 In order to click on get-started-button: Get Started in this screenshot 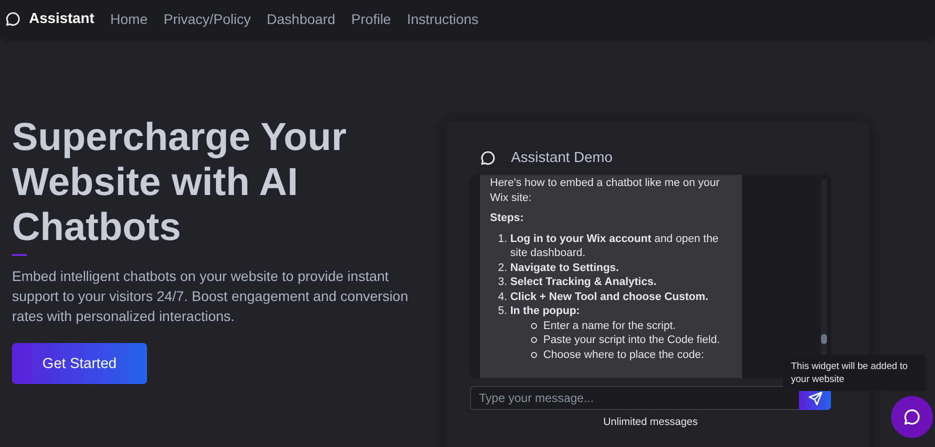, I will do `click(79, 363)`.